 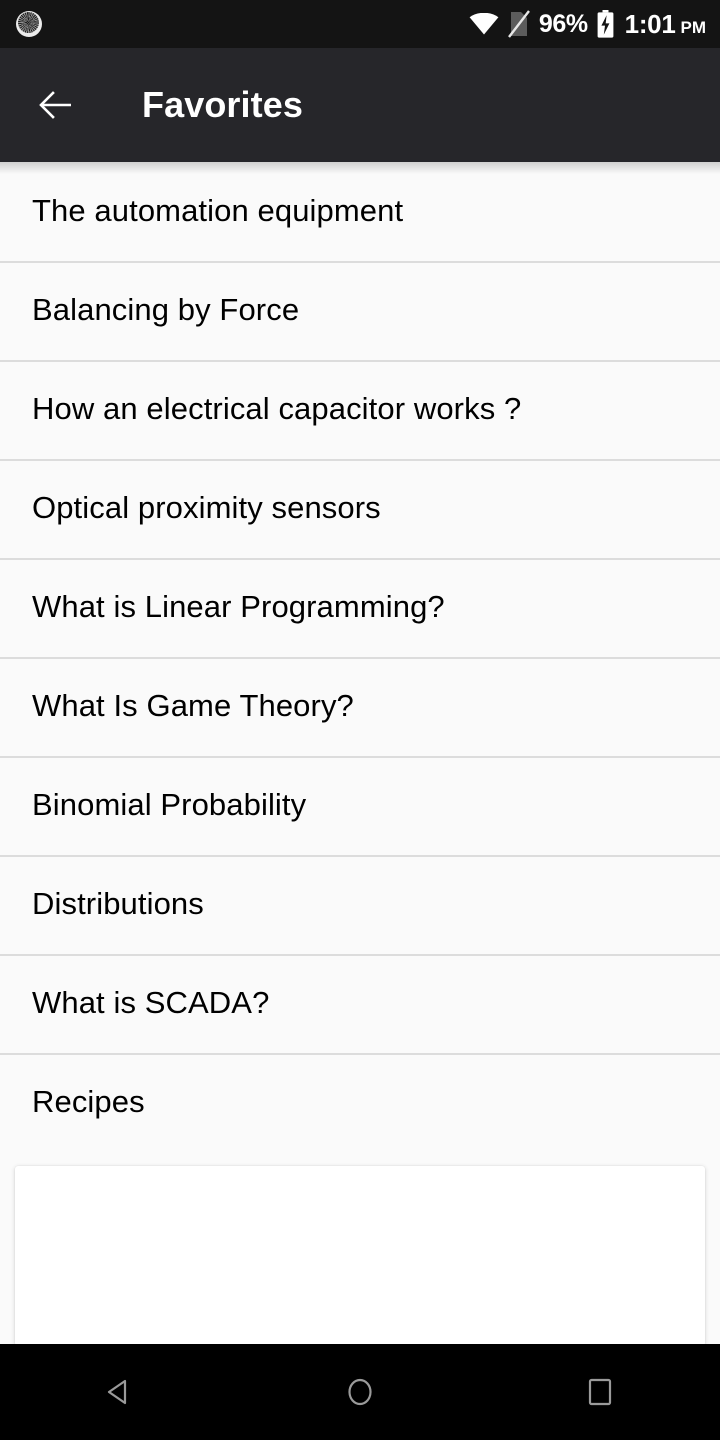 What do you see at coordinates (238, 607) in the screenshot?
I see `list-item-label: What is Linear Programming?` at bounding box center [238, 607].